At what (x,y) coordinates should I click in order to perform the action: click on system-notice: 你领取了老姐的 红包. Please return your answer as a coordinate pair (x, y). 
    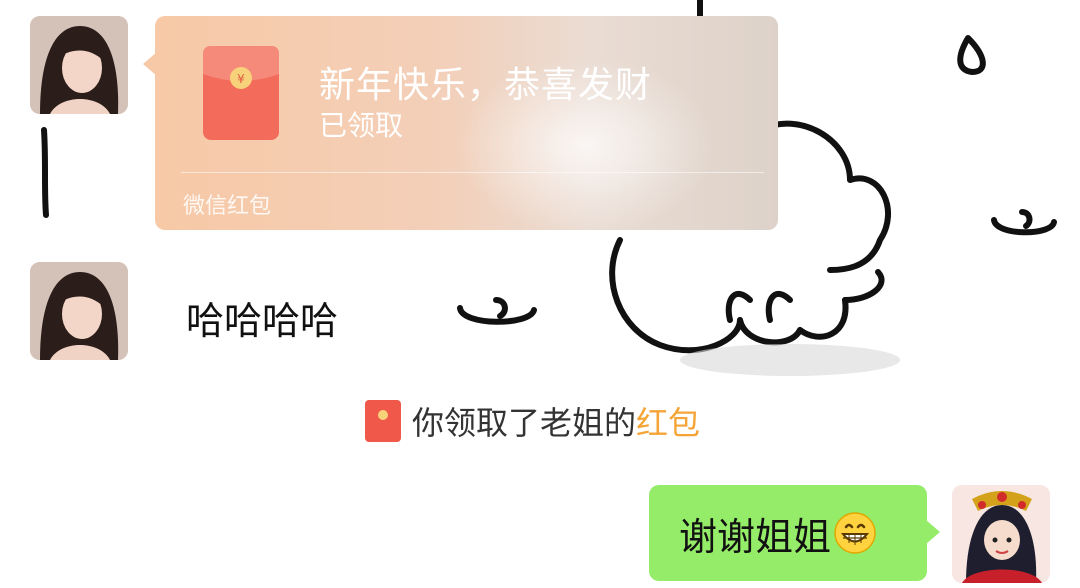
    Looking at the image, I should click on (532, 421).